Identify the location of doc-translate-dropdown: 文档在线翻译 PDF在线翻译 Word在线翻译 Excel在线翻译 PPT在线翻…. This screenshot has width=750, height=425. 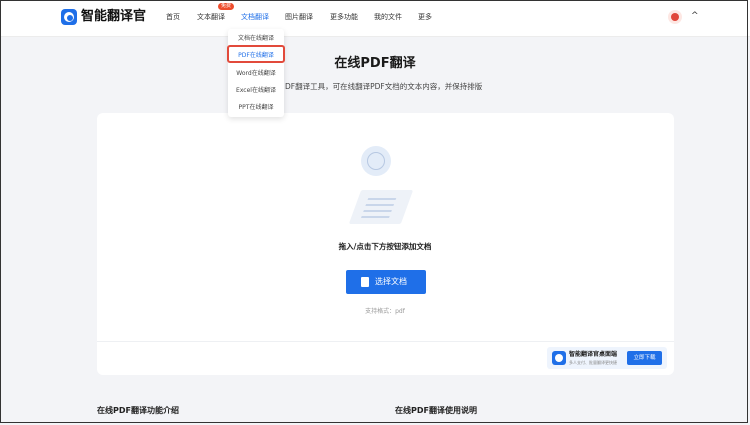
(256, 73).